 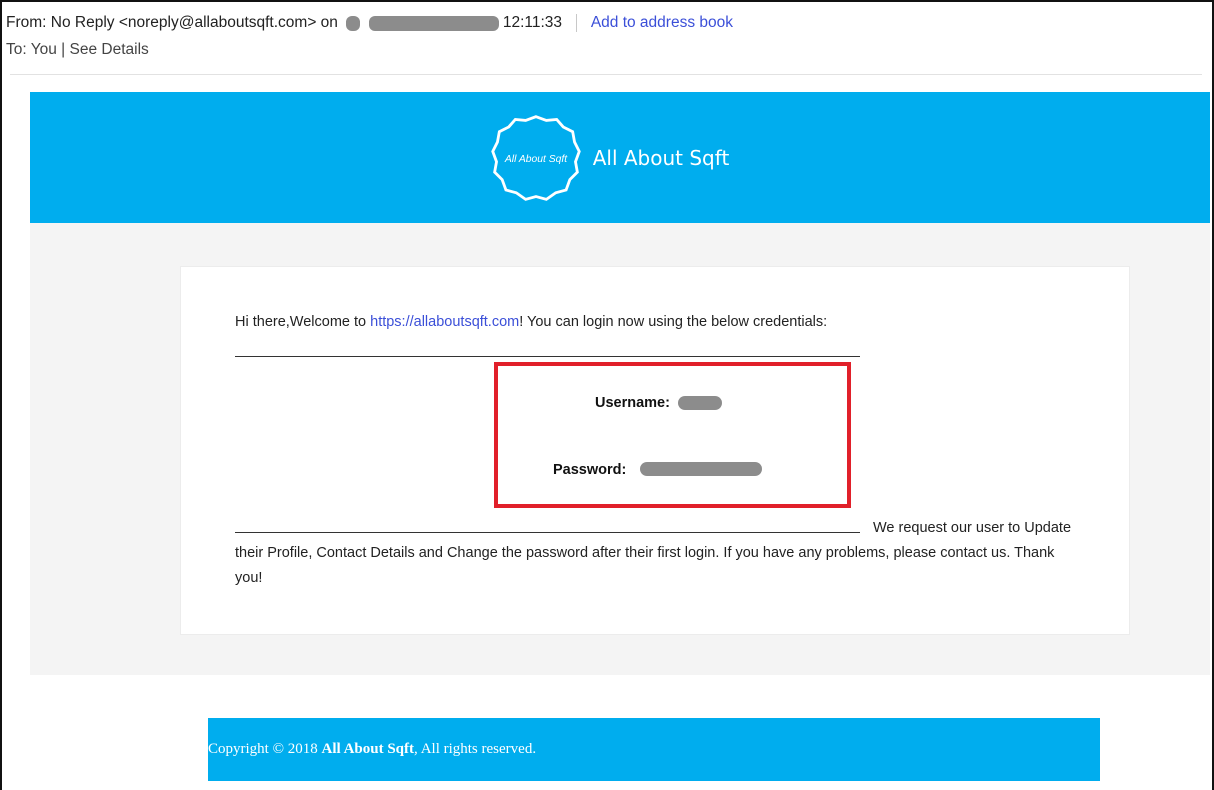 I want to click on brand-logo-group: All About Sqft All About Sqft, so click(x=609, y=158).